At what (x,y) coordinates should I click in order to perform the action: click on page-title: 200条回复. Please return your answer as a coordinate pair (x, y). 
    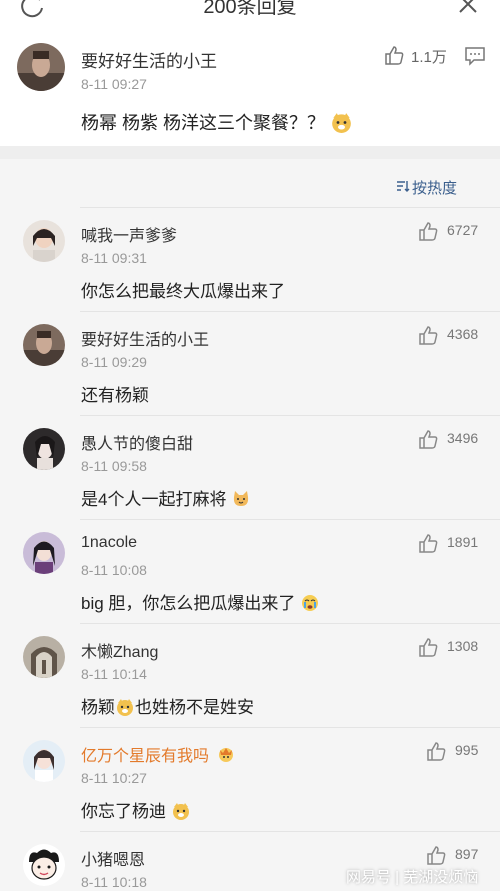
    Looking at the image, I should click on (250, 9).